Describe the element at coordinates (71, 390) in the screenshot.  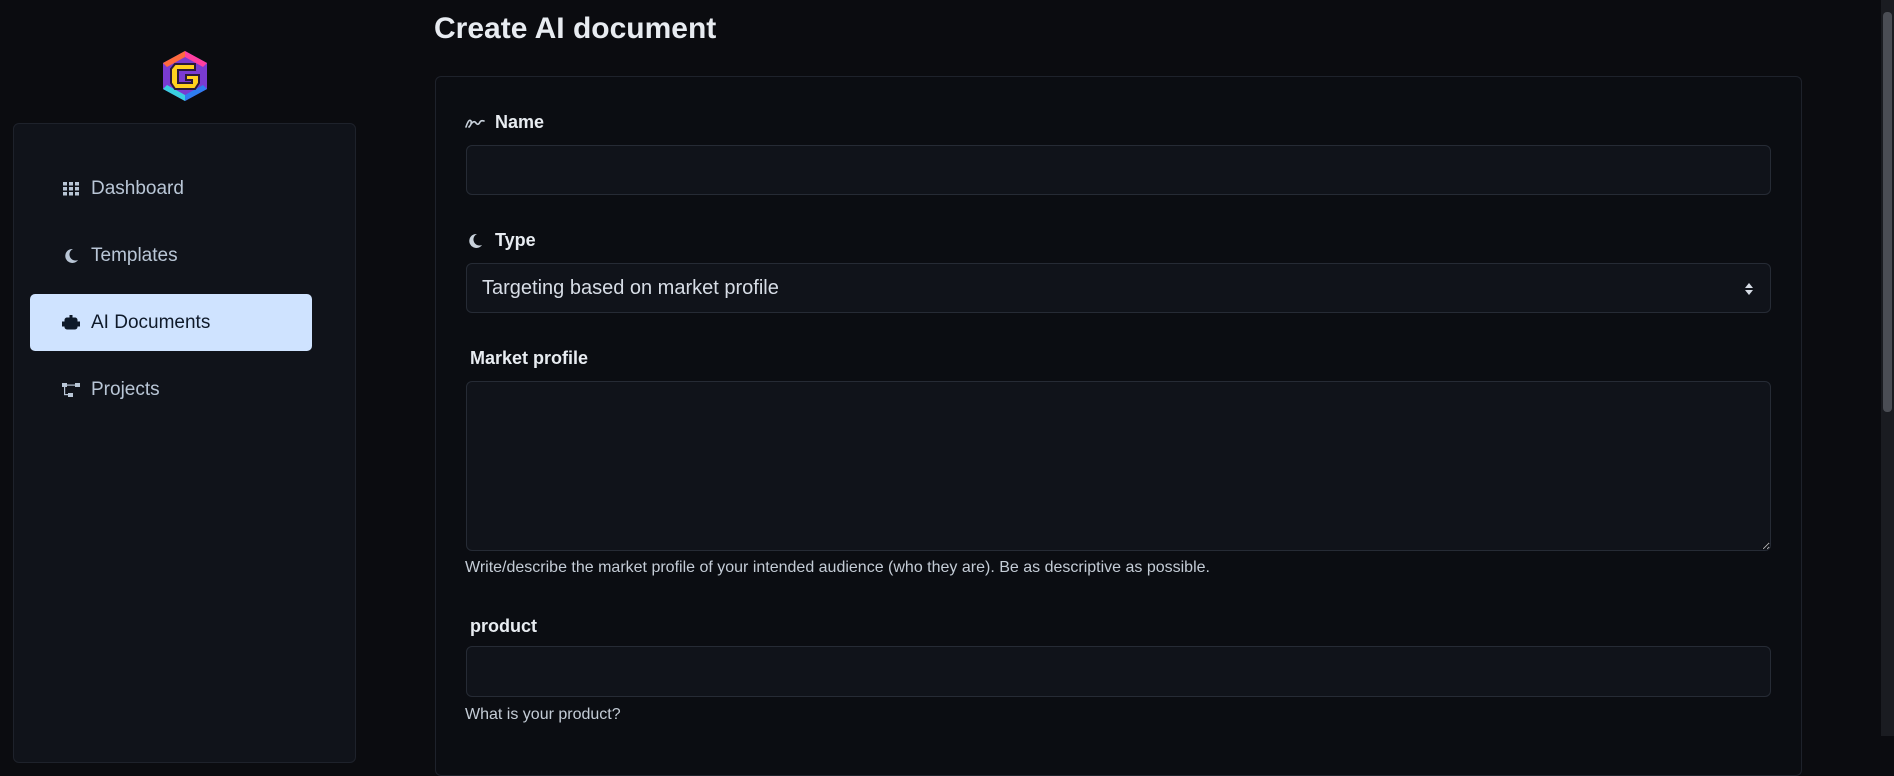
I see `sitemap-icon` at that location.